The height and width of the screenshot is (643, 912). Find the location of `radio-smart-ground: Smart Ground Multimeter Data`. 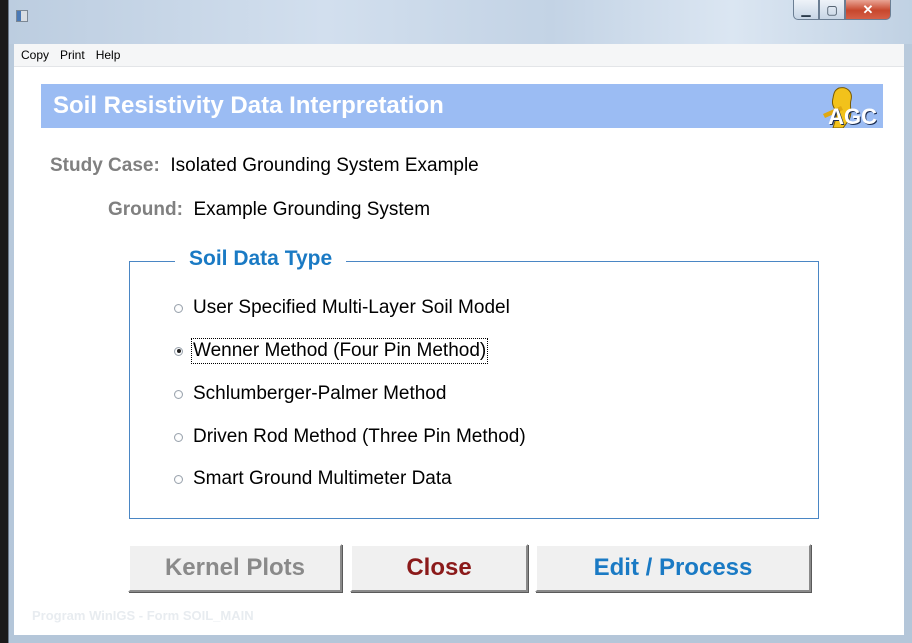

radio-smart-ground: Smart Ground Multimeter Data is located at coordinates (313, 479).